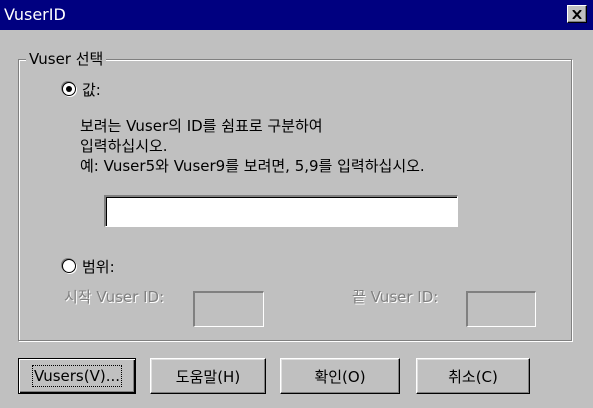 Image resolution: width=593 pixels, height=408 pixels. What do you see at coordinates (201, 126) in the screenshot?
I see `instruction-line-1: 보려는 Vuser의 ID를 쉼표로 구분하여` at bounding box center [201, 126].